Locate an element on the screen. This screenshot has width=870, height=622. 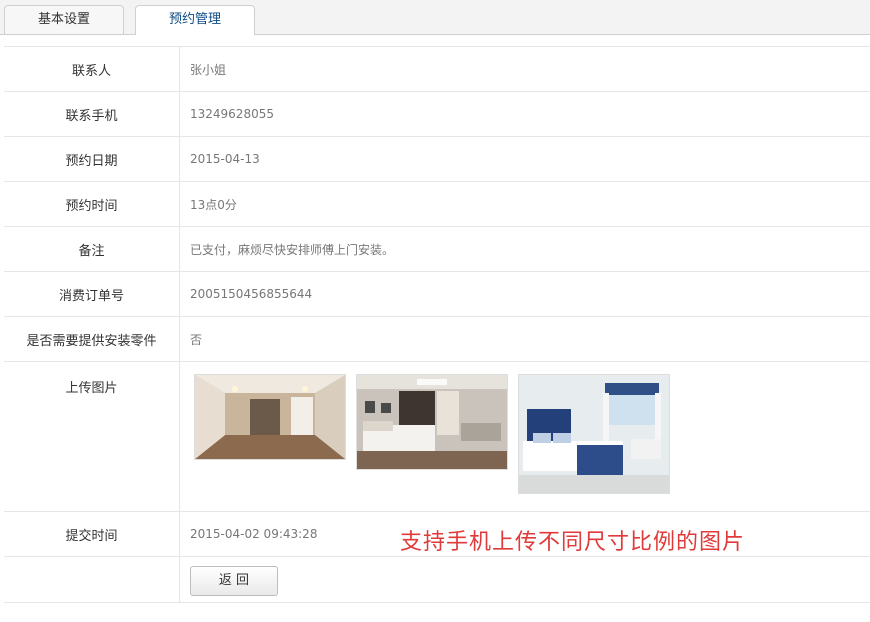
tab-appointment-management: 预约管理 is located at coordinates (195, 20).